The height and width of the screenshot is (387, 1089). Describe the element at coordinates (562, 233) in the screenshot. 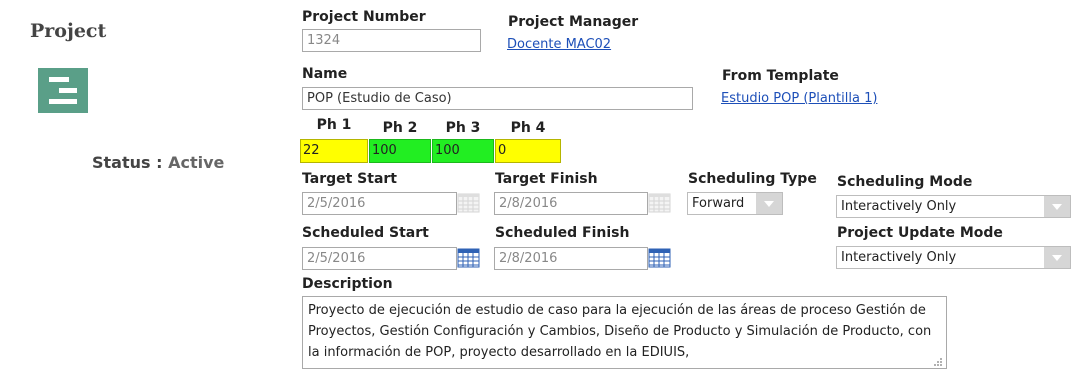

I see `scheduled-finish-label: Scheduled Finish` at that location.